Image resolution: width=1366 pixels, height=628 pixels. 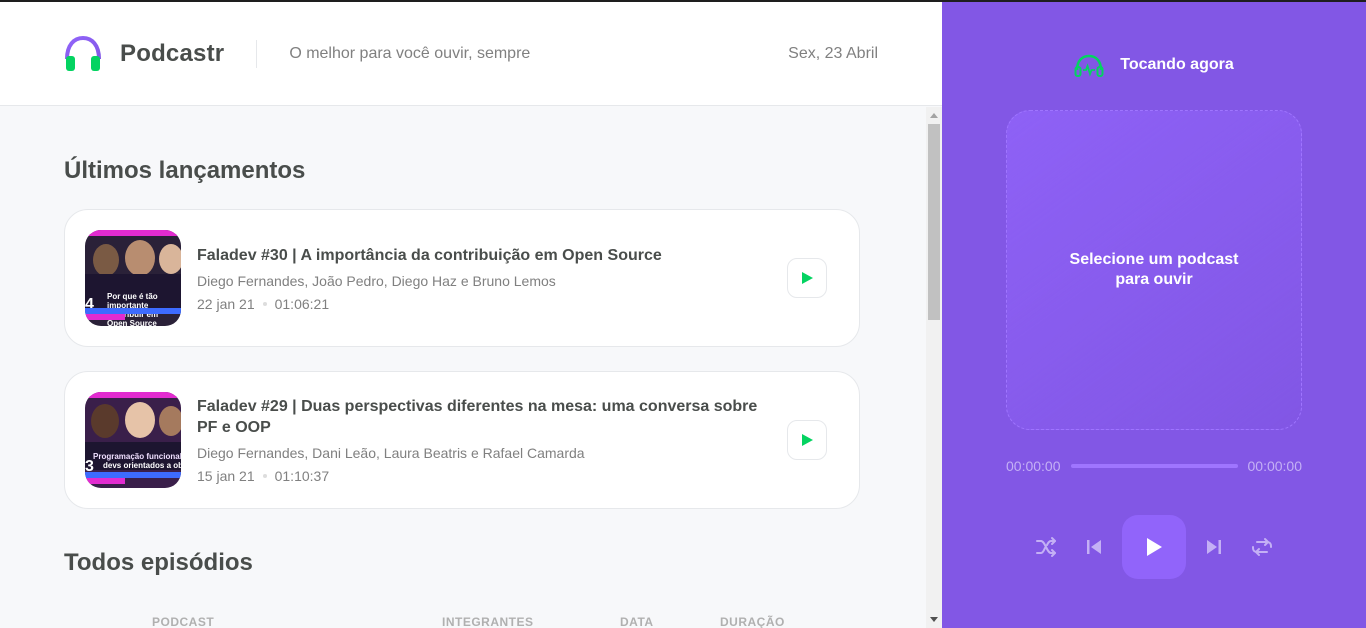 What do you see at coordinates (1089, 65) in the screenshot?
I see `headphones-pulse-icon` at bounding box center [1089, 65].